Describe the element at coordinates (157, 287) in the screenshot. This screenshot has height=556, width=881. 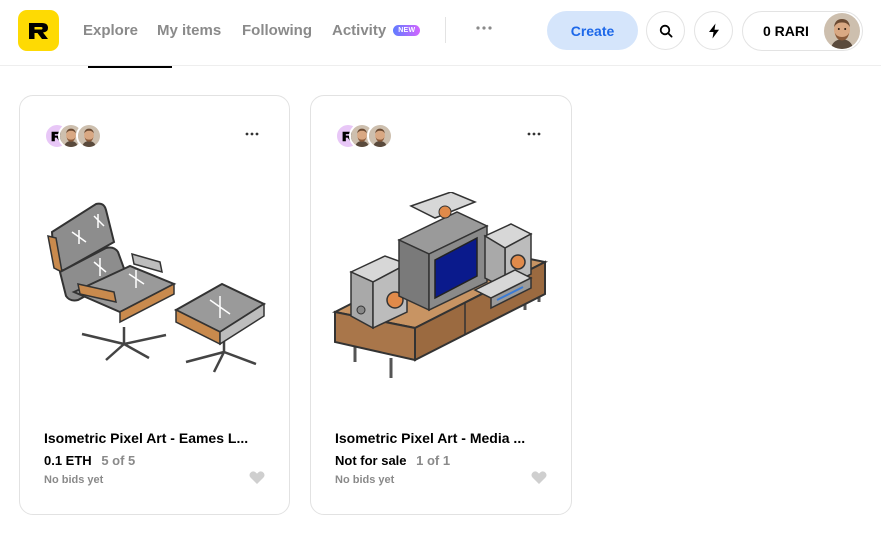
I see `eames-chair-image` at that location.